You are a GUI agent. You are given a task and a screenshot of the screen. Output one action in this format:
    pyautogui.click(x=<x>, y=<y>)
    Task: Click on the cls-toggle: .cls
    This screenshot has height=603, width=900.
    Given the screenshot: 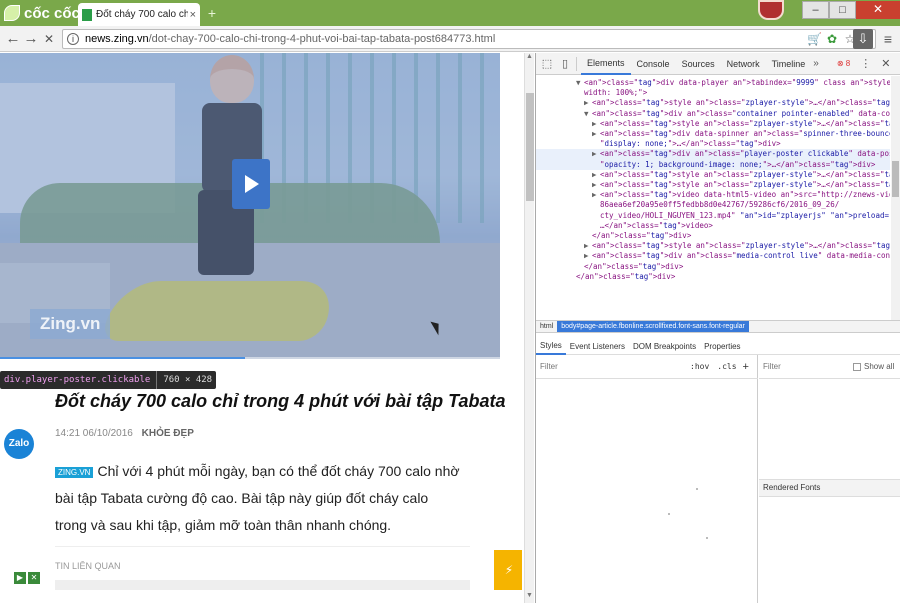 What is the action you would take?
    pyautogui.click(x=726, y=366)
    